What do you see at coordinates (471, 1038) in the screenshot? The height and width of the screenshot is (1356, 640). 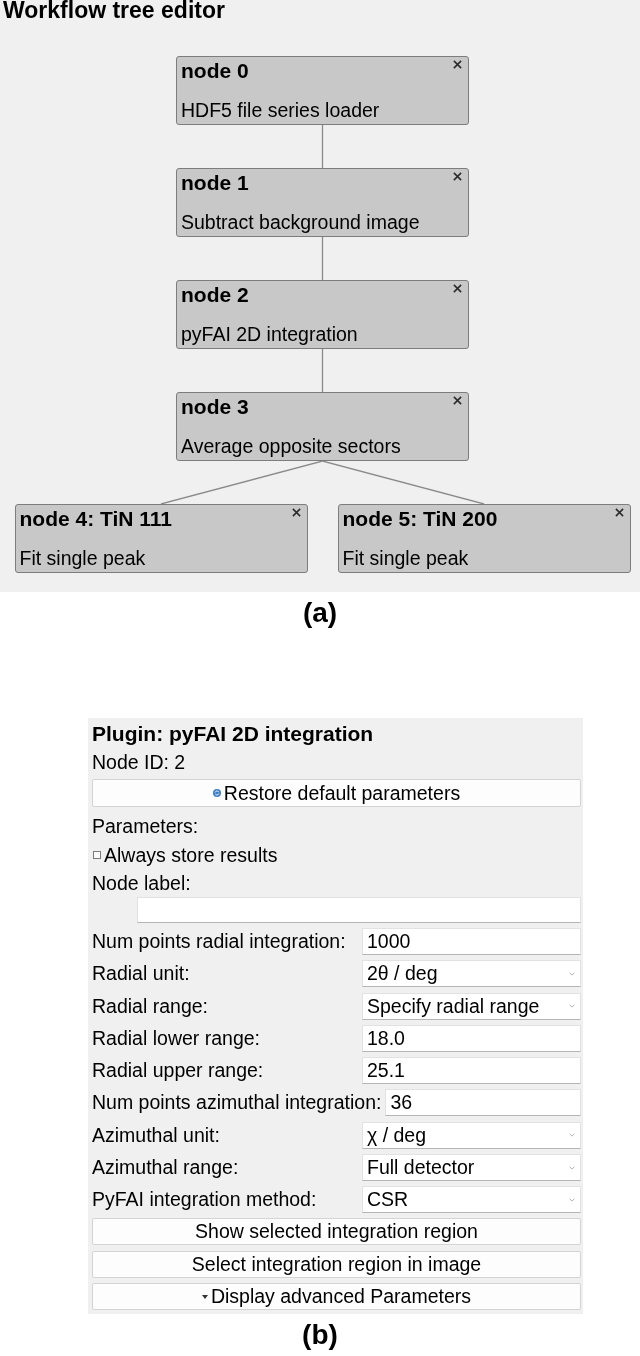 I see `text-field: 18.0` at bounding box center [471, 1038].